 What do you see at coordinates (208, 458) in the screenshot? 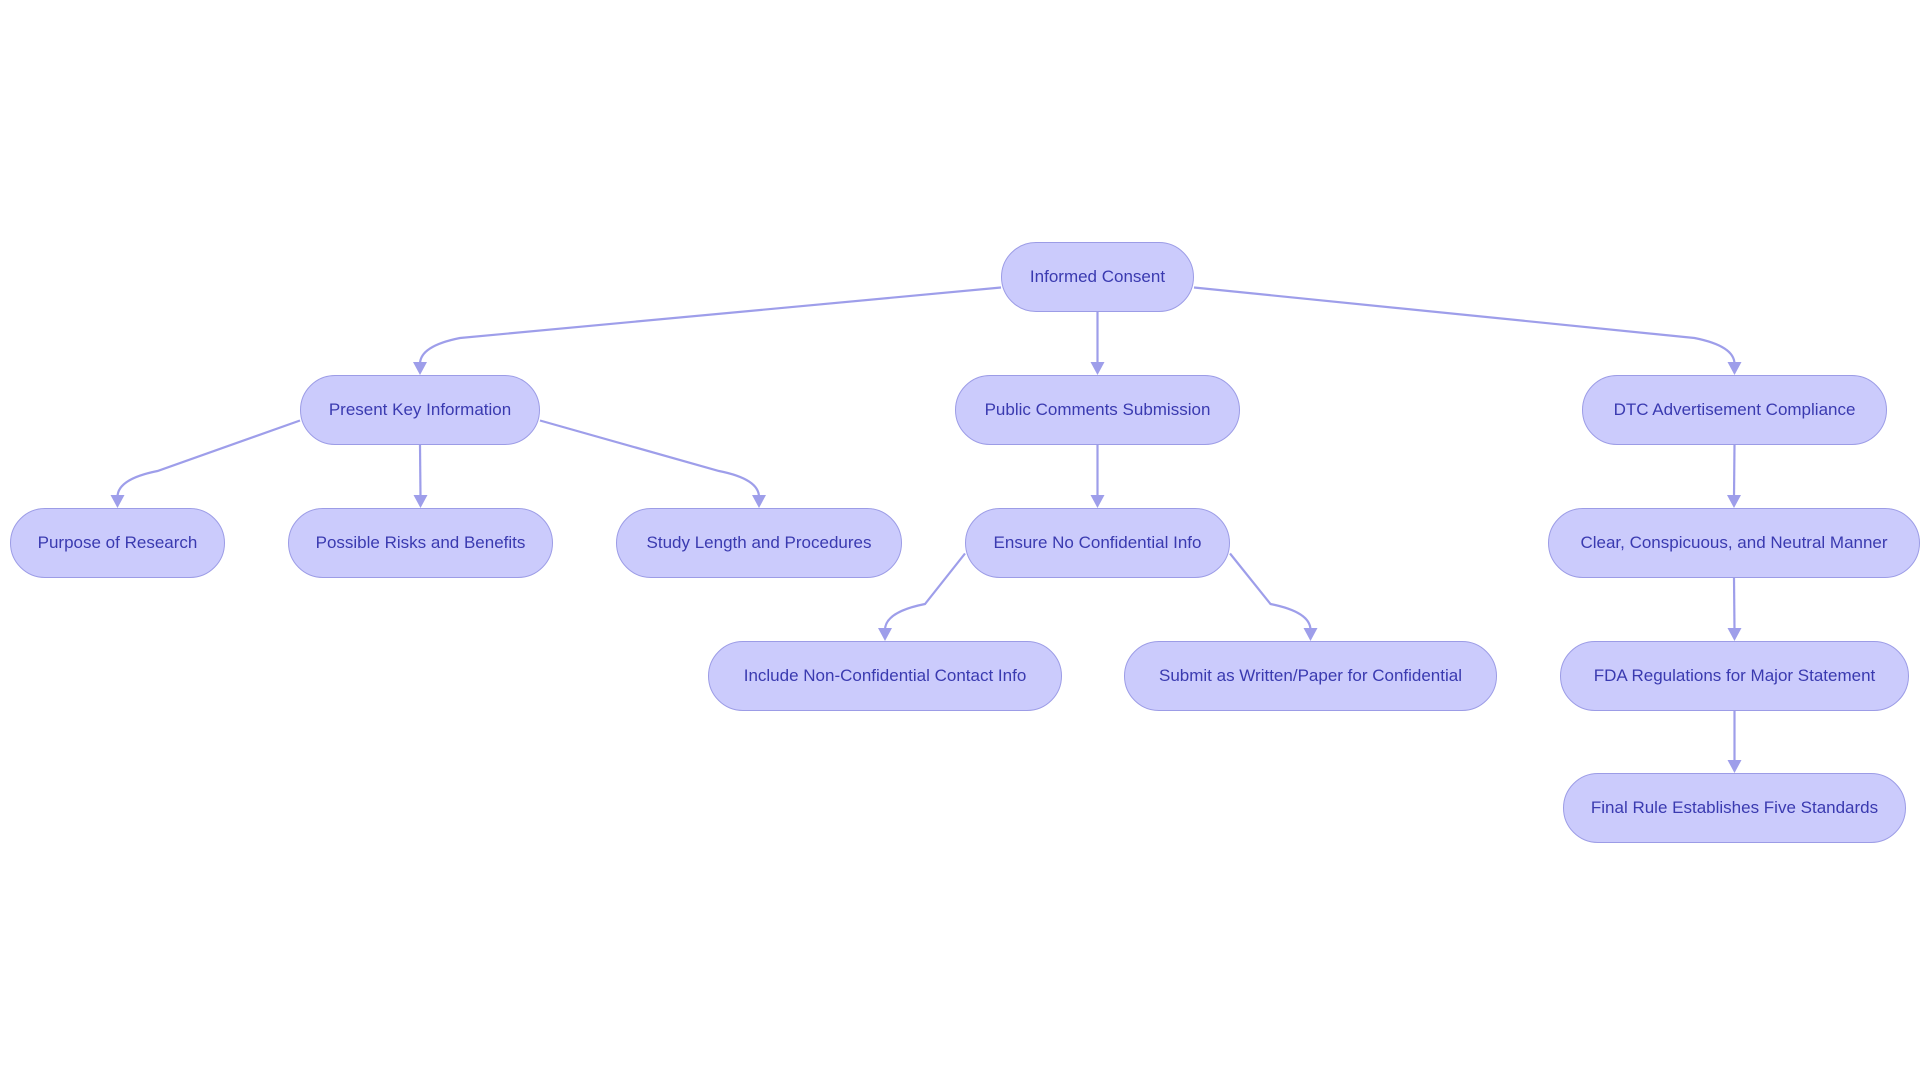
I see `edge-present-key-information-to-purpose-of-research` at bounding box center [208, 458].